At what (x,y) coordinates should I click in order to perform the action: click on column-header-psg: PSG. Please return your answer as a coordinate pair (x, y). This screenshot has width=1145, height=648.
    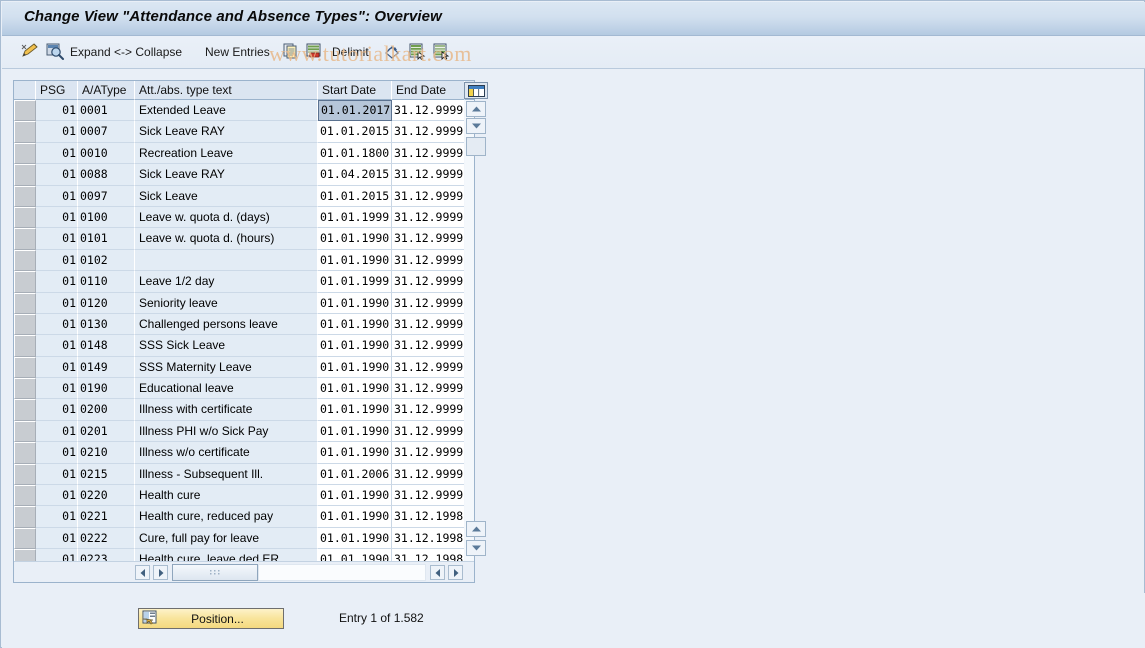
    Looking at the image, I should click on (57, 90).